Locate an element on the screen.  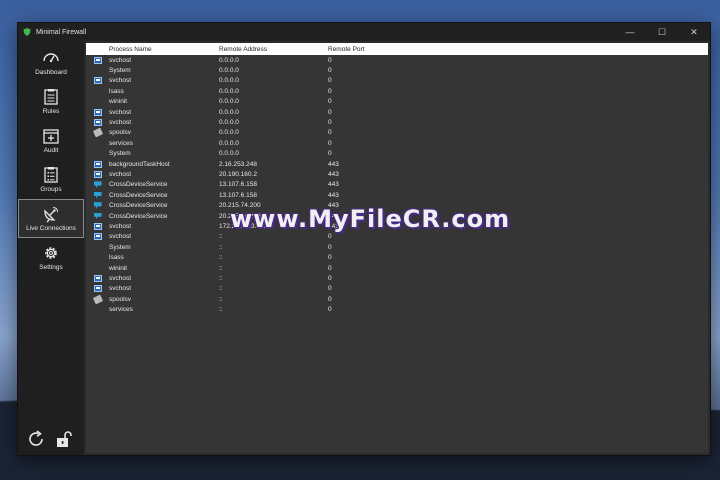
nav-groups: Groups is located at coordinates (51, 179).